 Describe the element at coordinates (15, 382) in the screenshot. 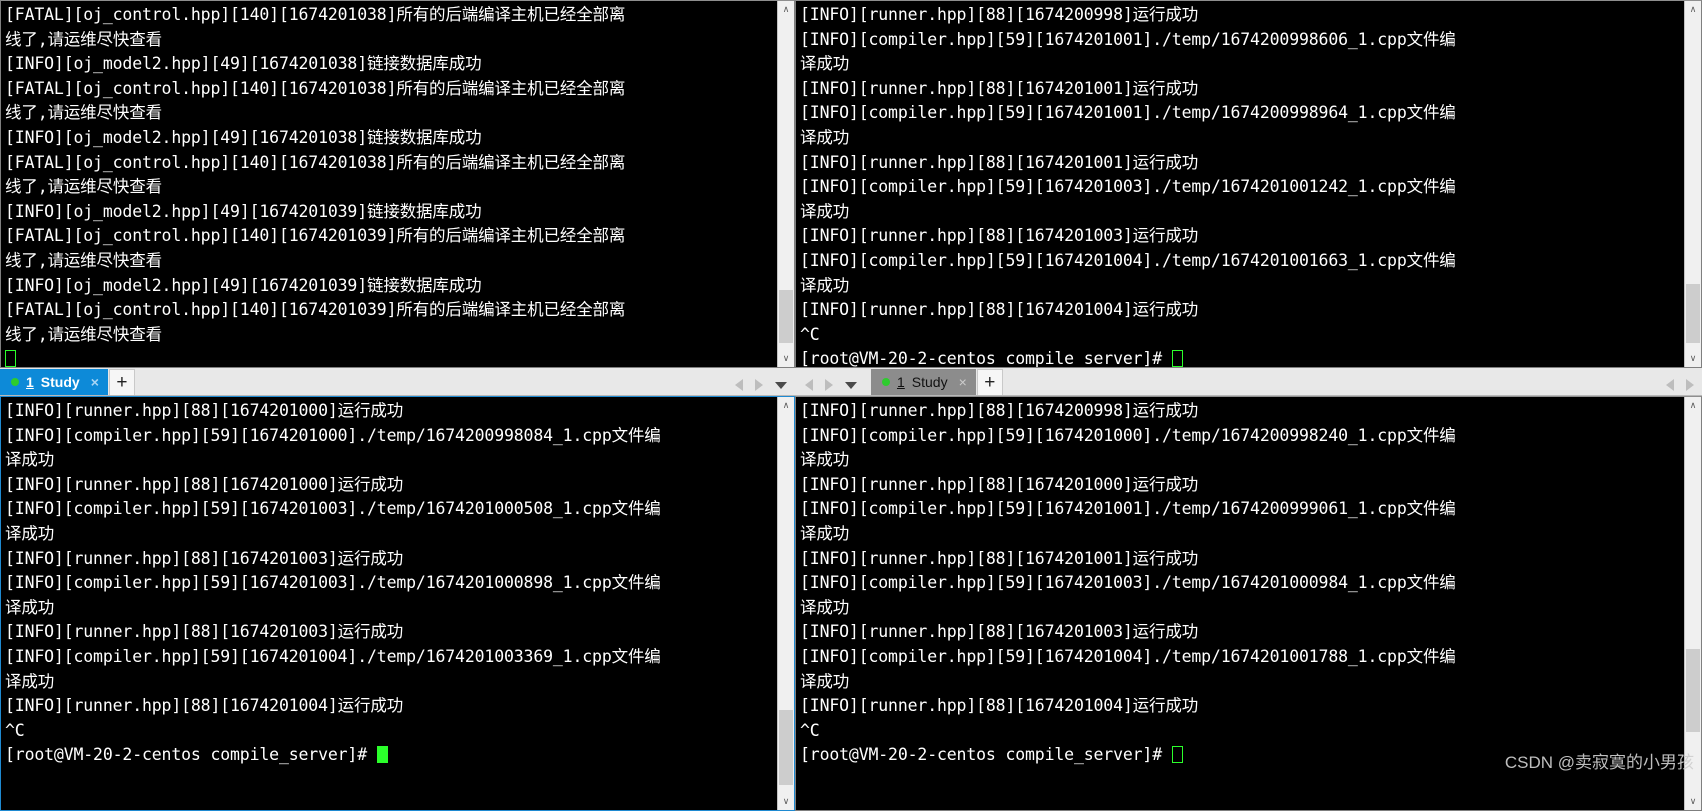

I see `tab-status-dot-icon` at that location.